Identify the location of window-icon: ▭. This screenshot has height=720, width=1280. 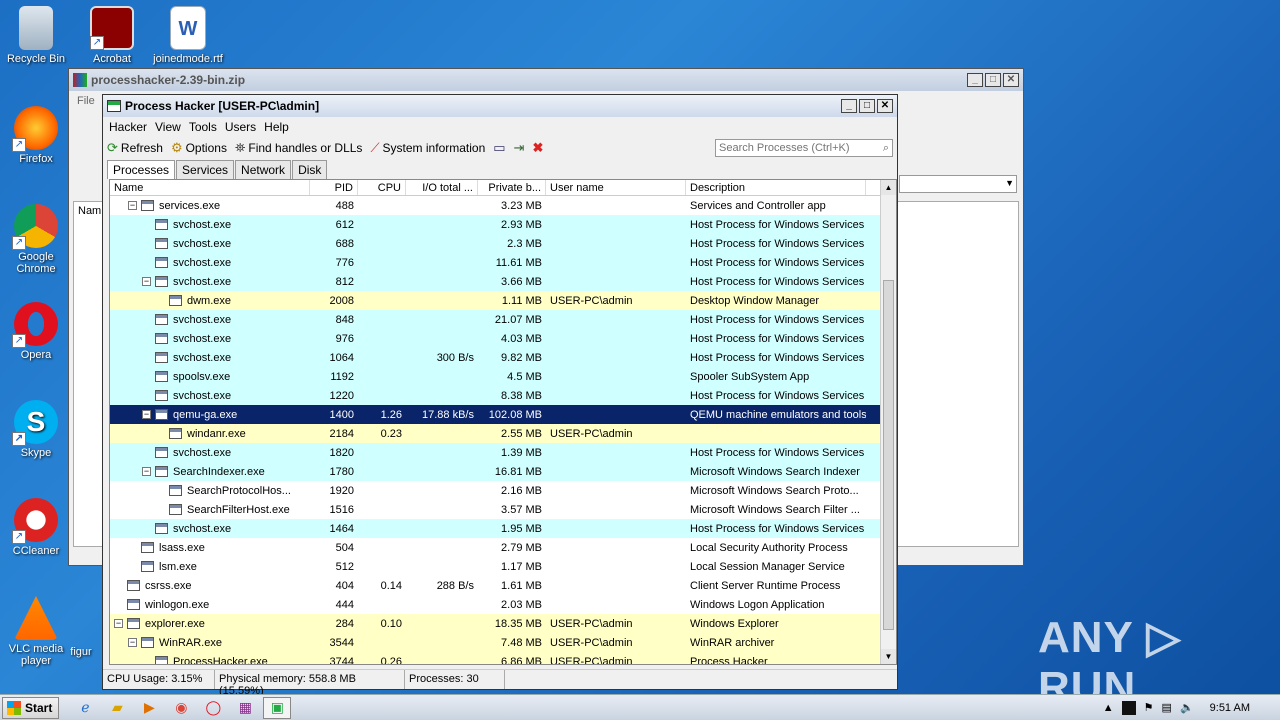
(499, 148).